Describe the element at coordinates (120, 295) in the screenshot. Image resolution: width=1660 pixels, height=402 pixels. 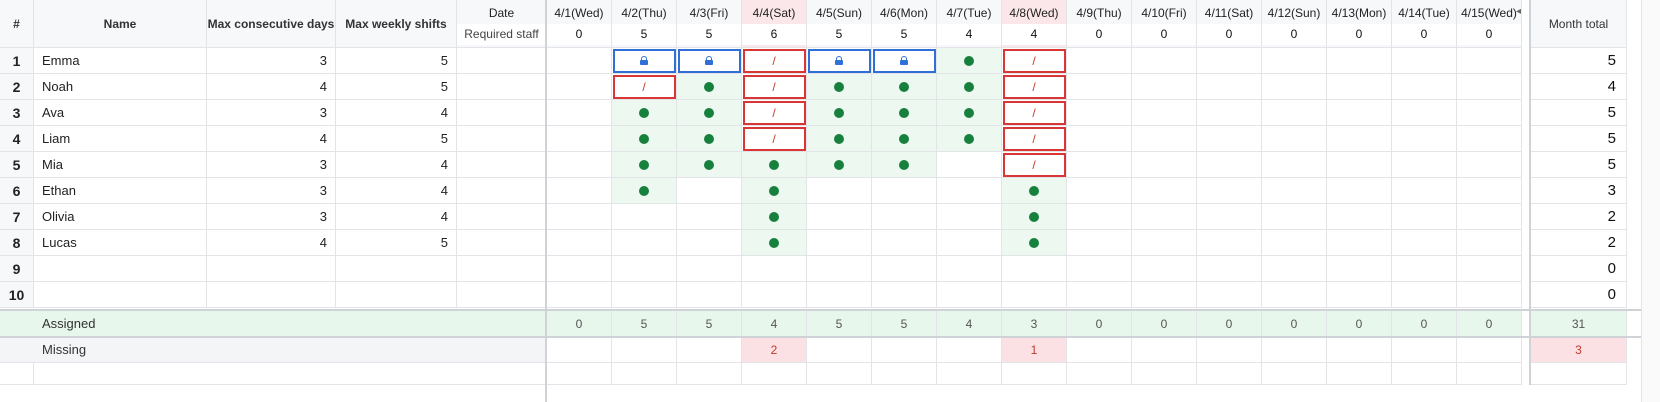
I see `staff-name-cell` at that location.